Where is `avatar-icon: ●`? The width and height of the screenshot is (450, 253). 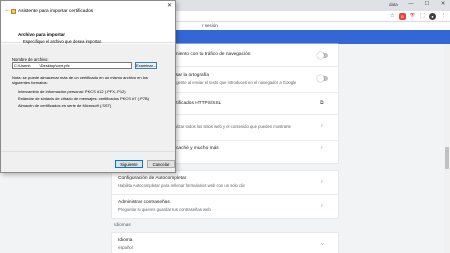 avatar-icon: ● is located at coordinates (432, 16).